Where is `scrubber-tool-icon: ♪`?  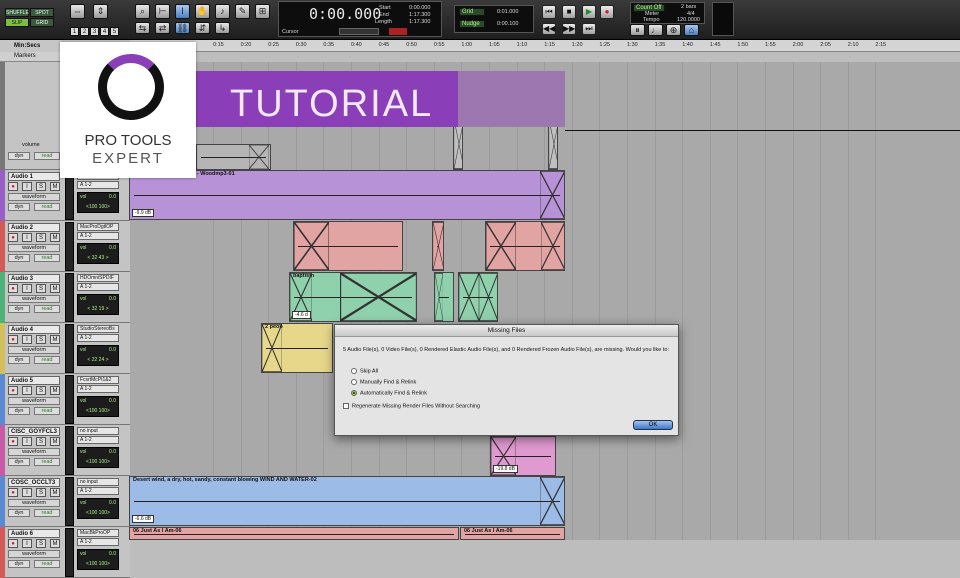 scrubber-tool-icon: ♪ is located at coordinates (222, 11).